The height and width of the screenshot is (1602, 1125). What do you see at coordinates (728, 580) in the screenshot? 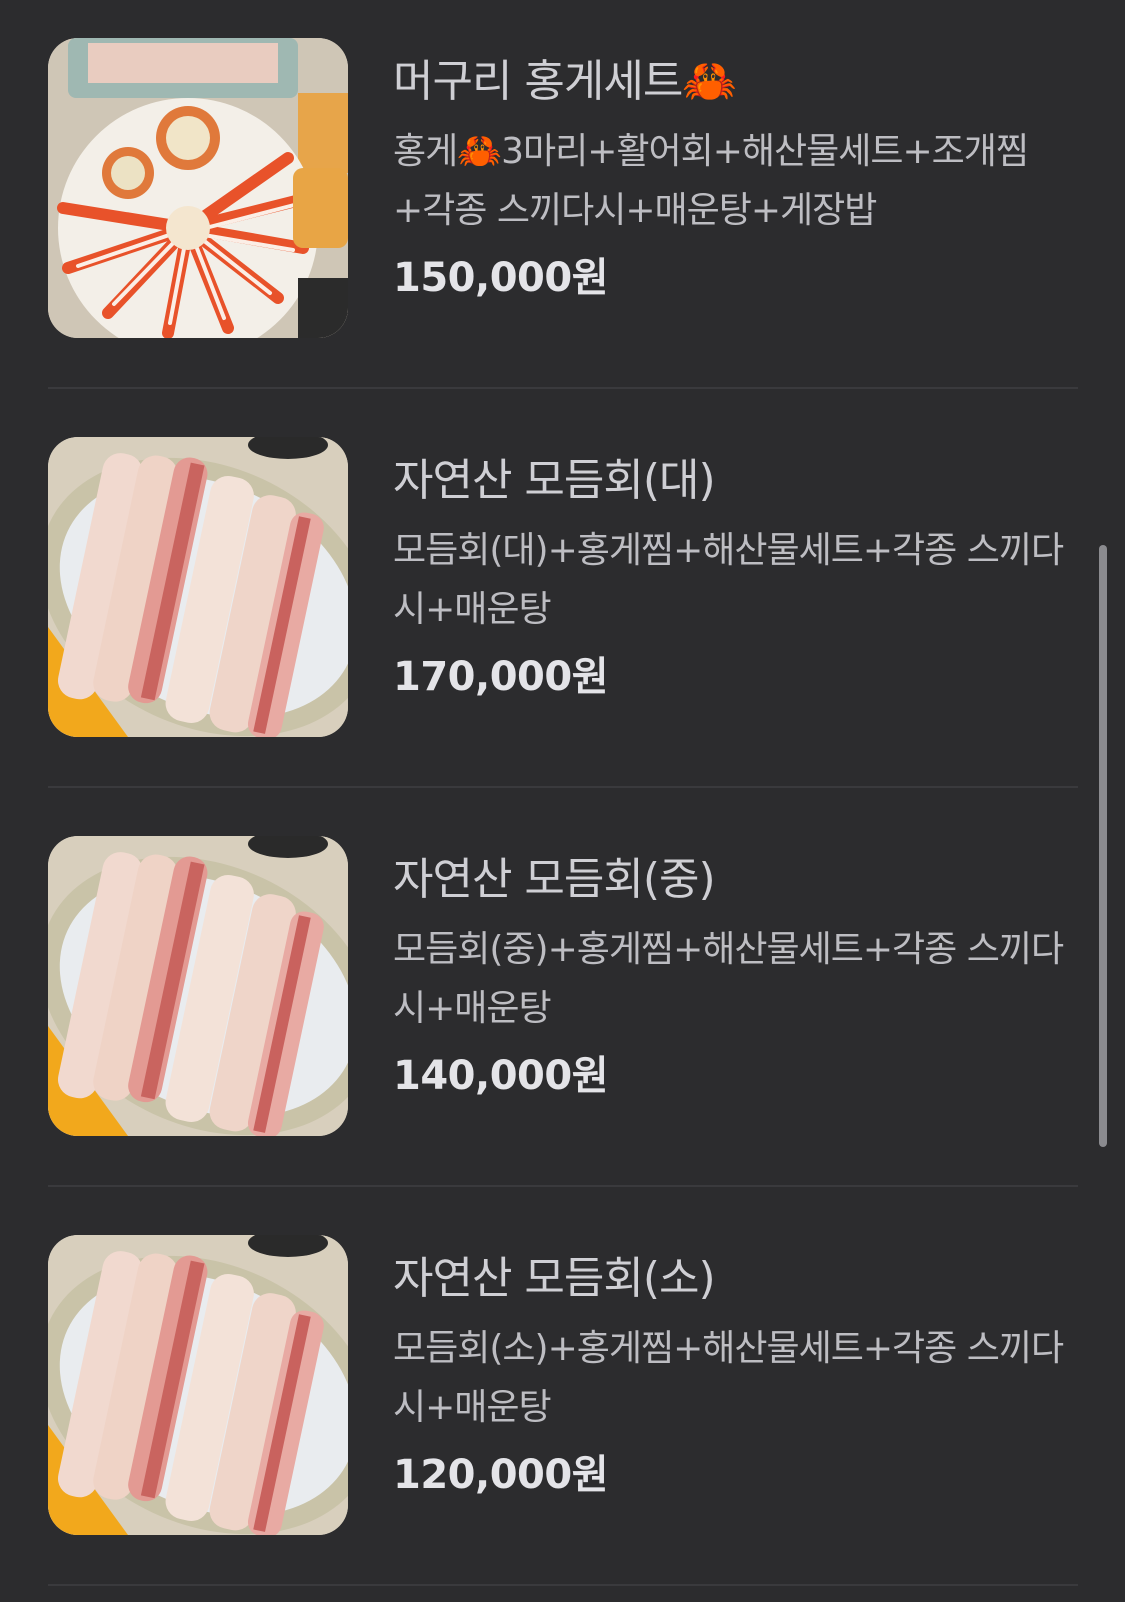
I see `menu-item-description: 모듬회(대)+홍게찜+해산물세트+각종 스끼다시+매운탕` at bounding box center [728, 580].